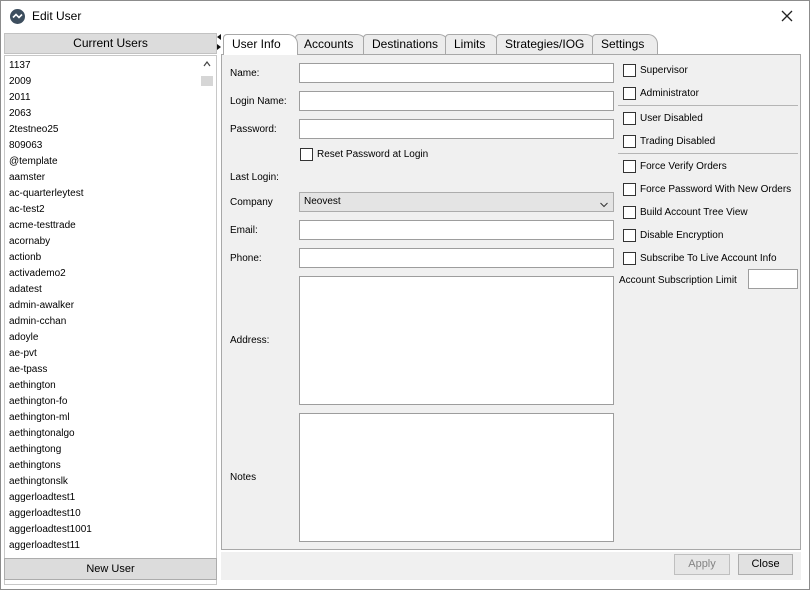 This screenshot has width=810, height=590. What do you see at coordinates (38, 482) in the screenshot?
I see `user-list-item: aethingtonslk` at bounding box center [38, 482].